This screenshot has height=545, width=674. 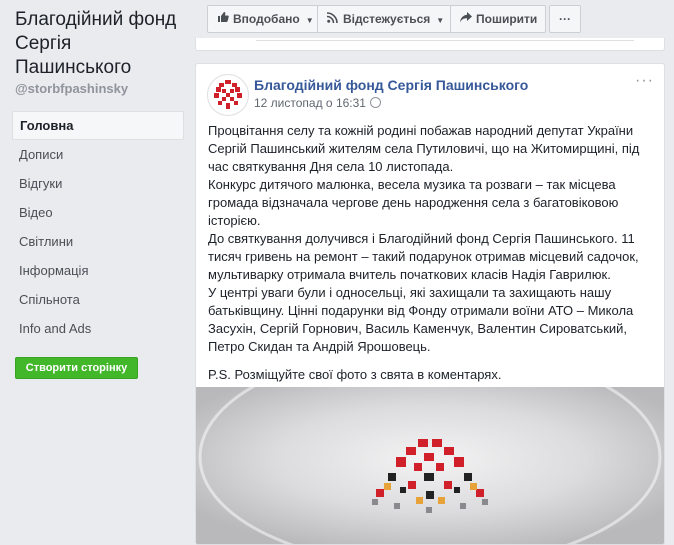 What do you see at coordinates (465, 19) in the screenshot?
I see `share-arrow-icon` at bounding box center [465, 19].